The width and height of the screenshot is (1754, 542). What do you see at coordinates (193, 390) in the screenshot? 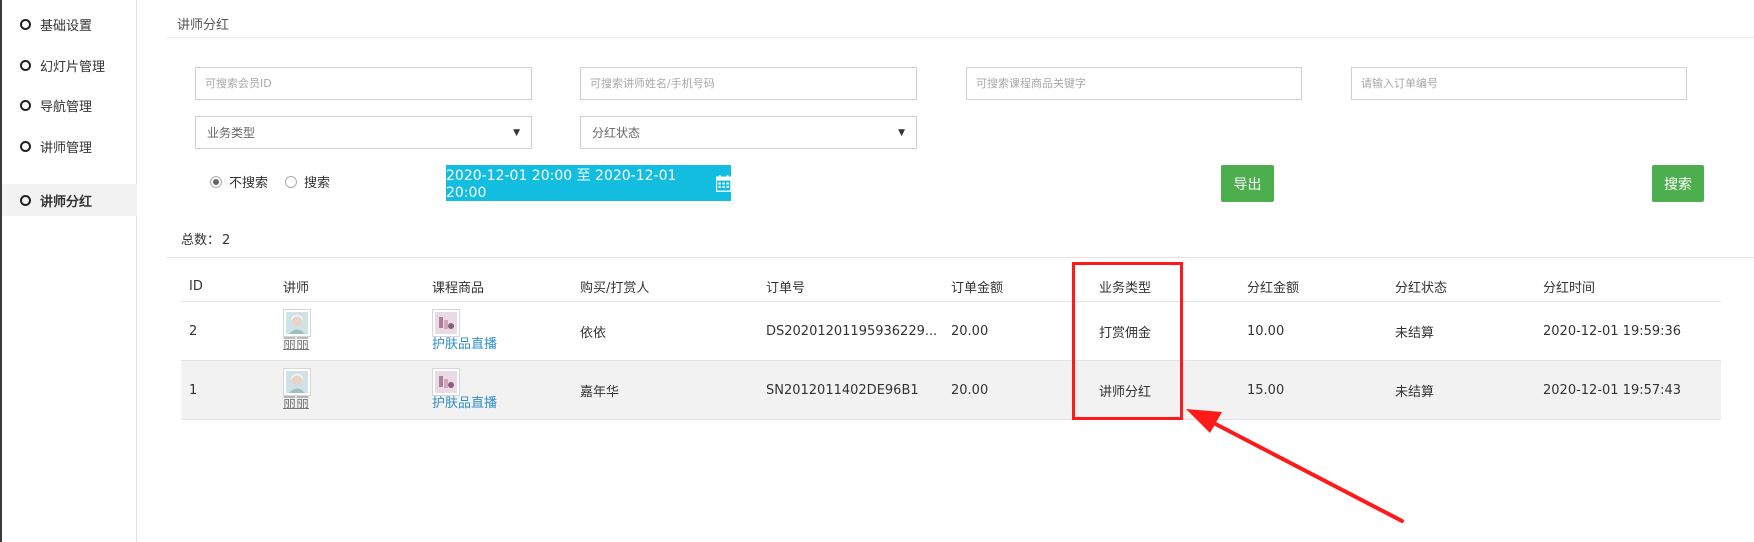
I see `row-id: 1` at bounding box center [193, 390].